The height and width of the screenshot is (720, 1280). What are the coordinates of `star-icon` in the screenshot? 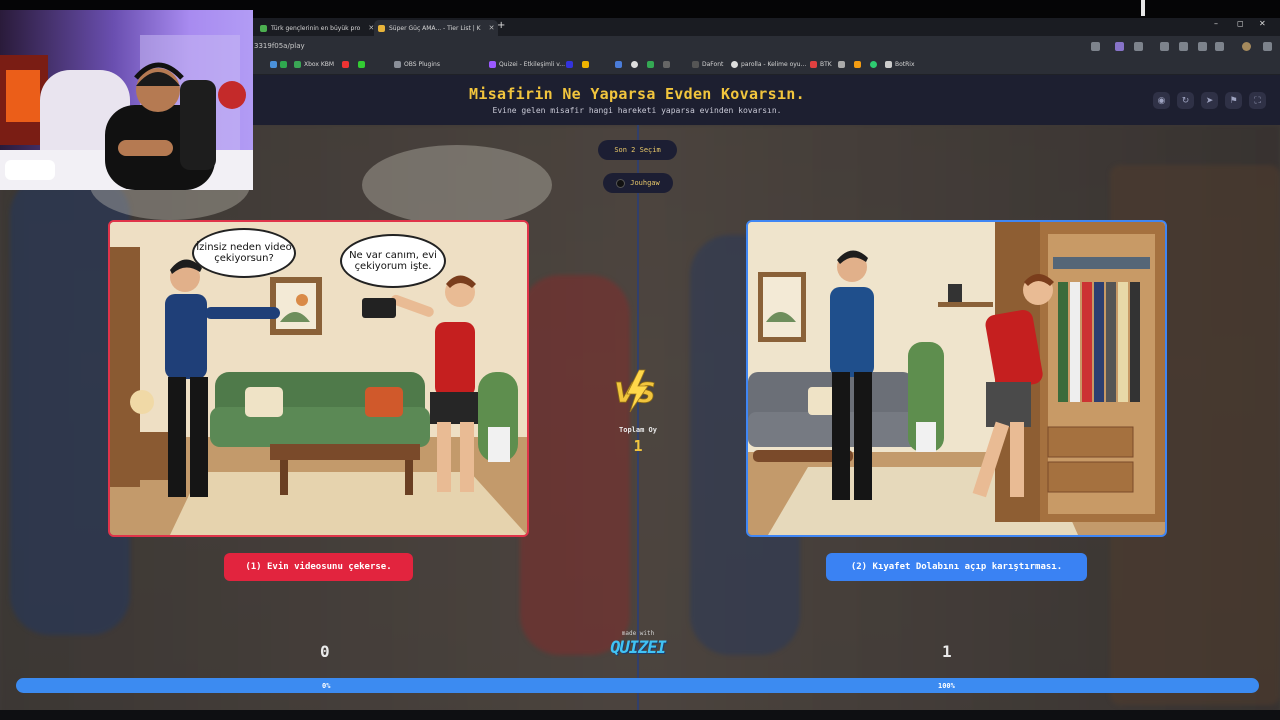 It's located at (1095, 46).